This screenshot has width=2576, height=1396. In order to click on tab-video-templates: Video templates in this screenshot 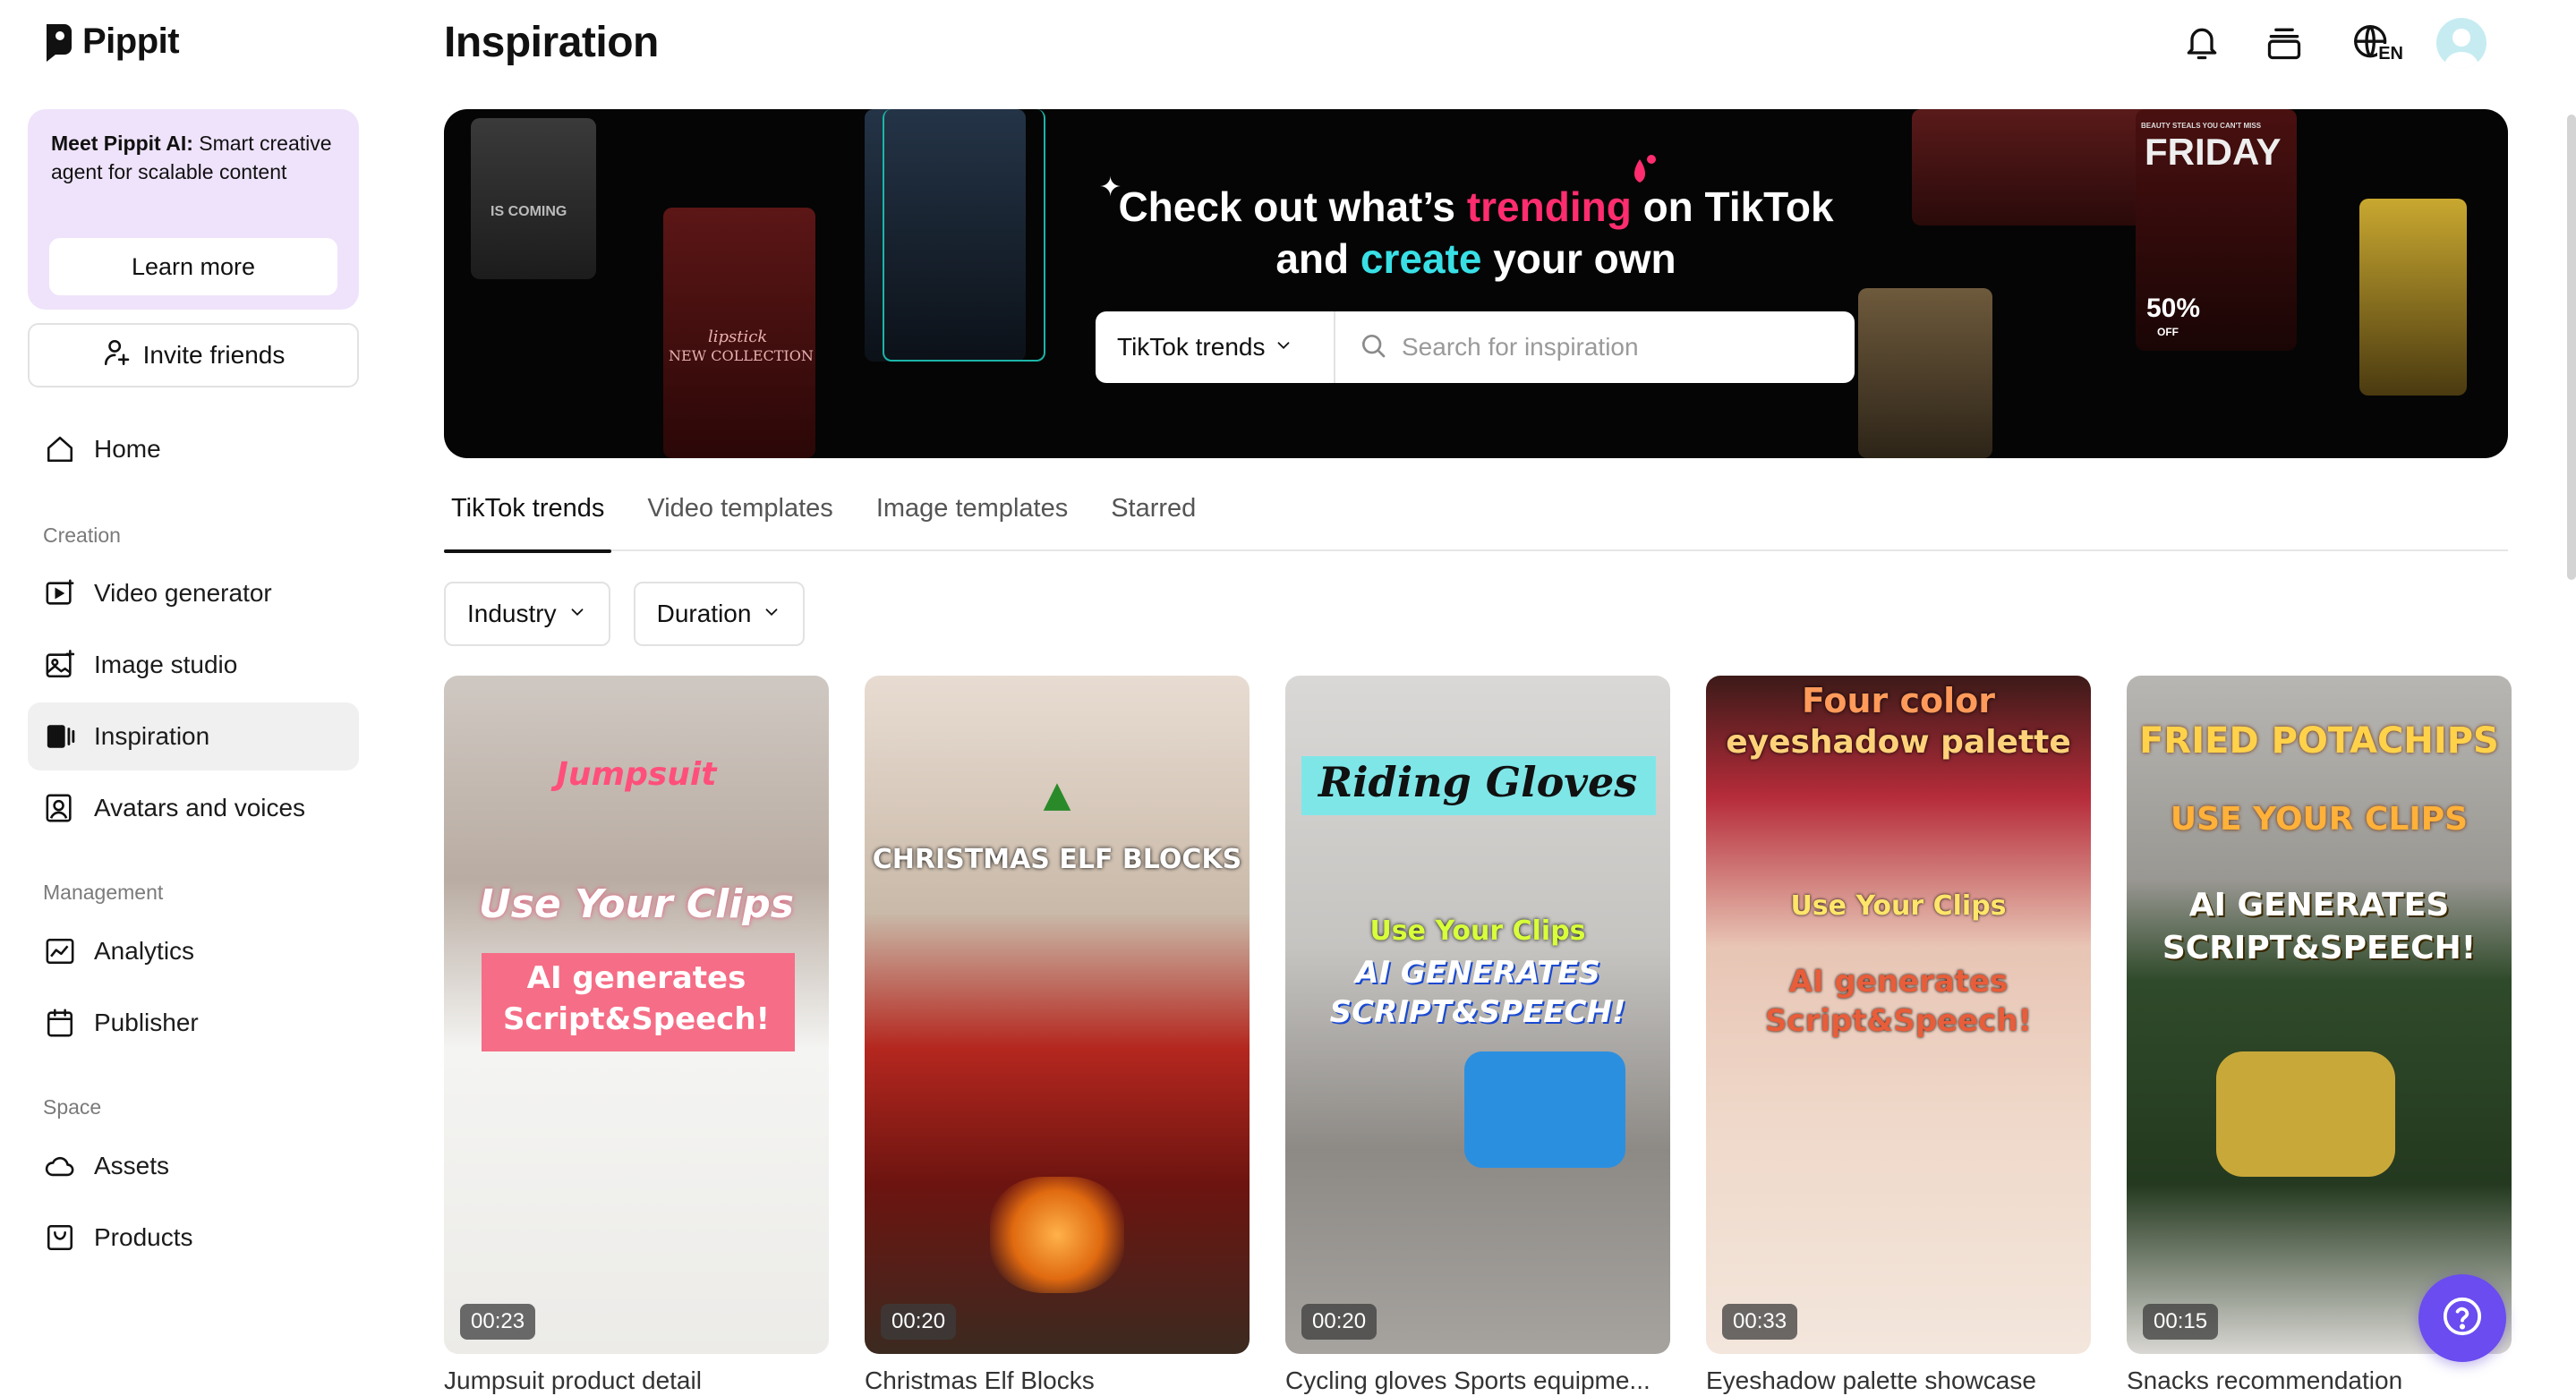, I will do `click(740, 517)`.